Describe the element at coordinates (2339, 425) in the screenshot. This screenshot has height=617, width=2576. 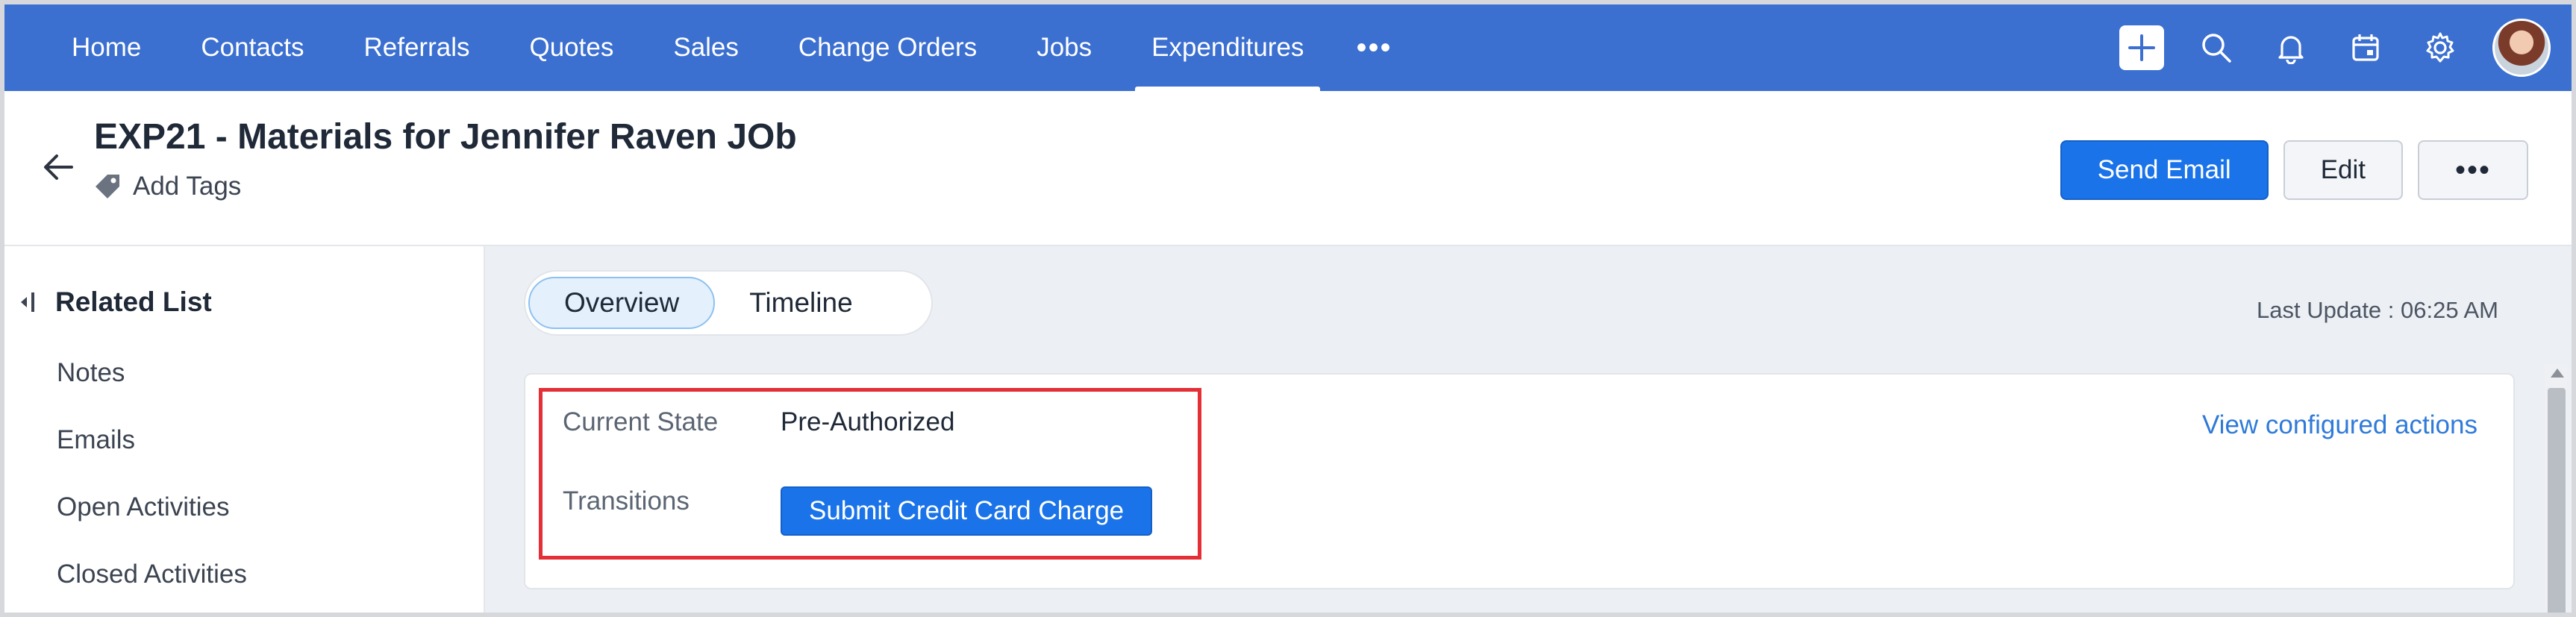
I see `view-configured-actions-link: View configured actions` at that location.